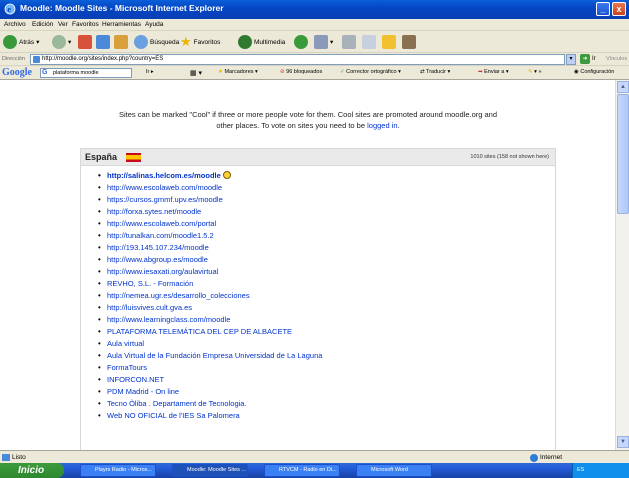  I want to click on mail-button: ▾, so click(323, 42).